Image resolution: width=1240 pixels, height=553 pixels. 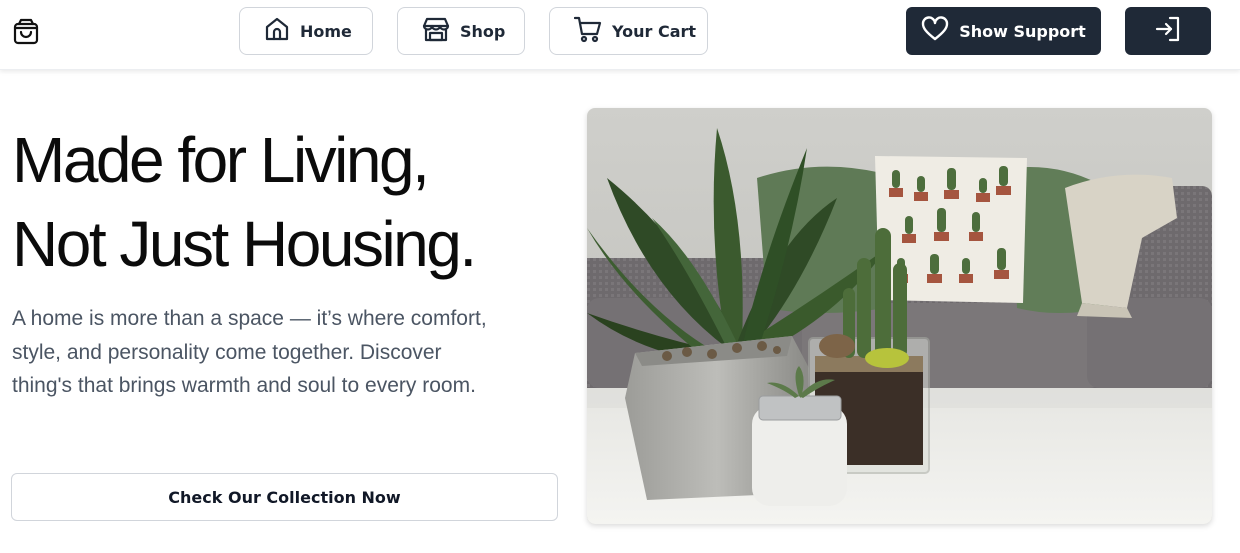 I want to click on nav-shop-button: Shop, so click(x=461, y=31).